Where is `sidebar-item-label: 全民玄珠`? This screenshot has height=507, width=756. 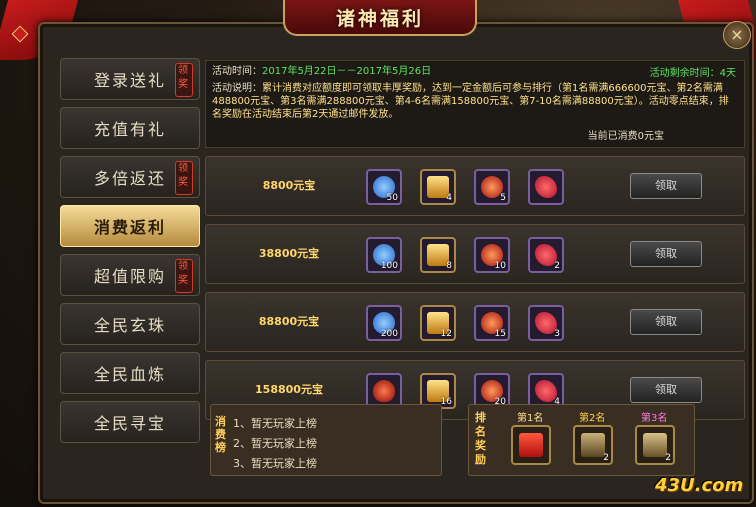 sidebar-item-label: 全民玄珠 is located at coordinates (129, 325).